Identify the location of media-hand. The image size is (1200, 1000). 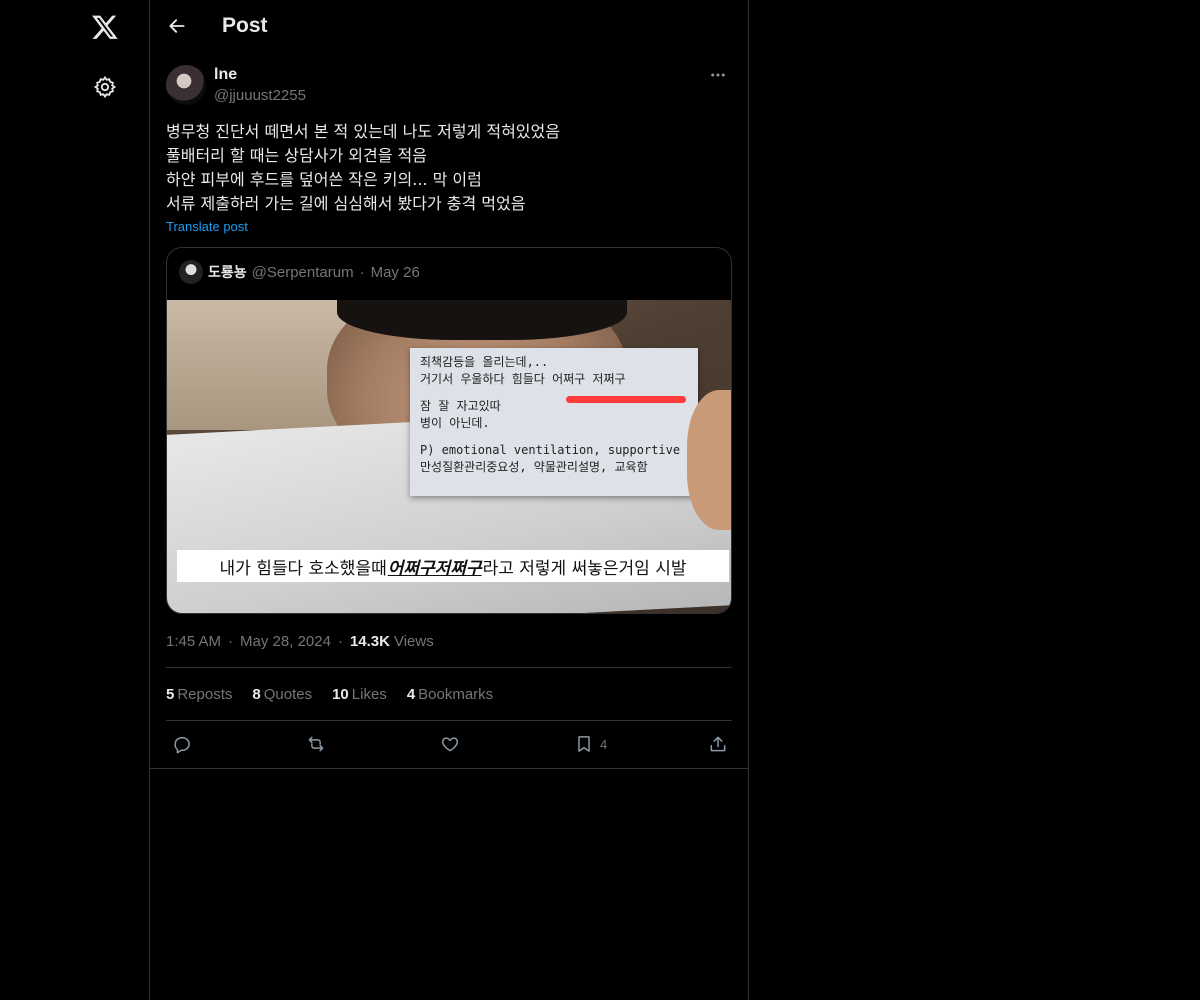
(709, 460).